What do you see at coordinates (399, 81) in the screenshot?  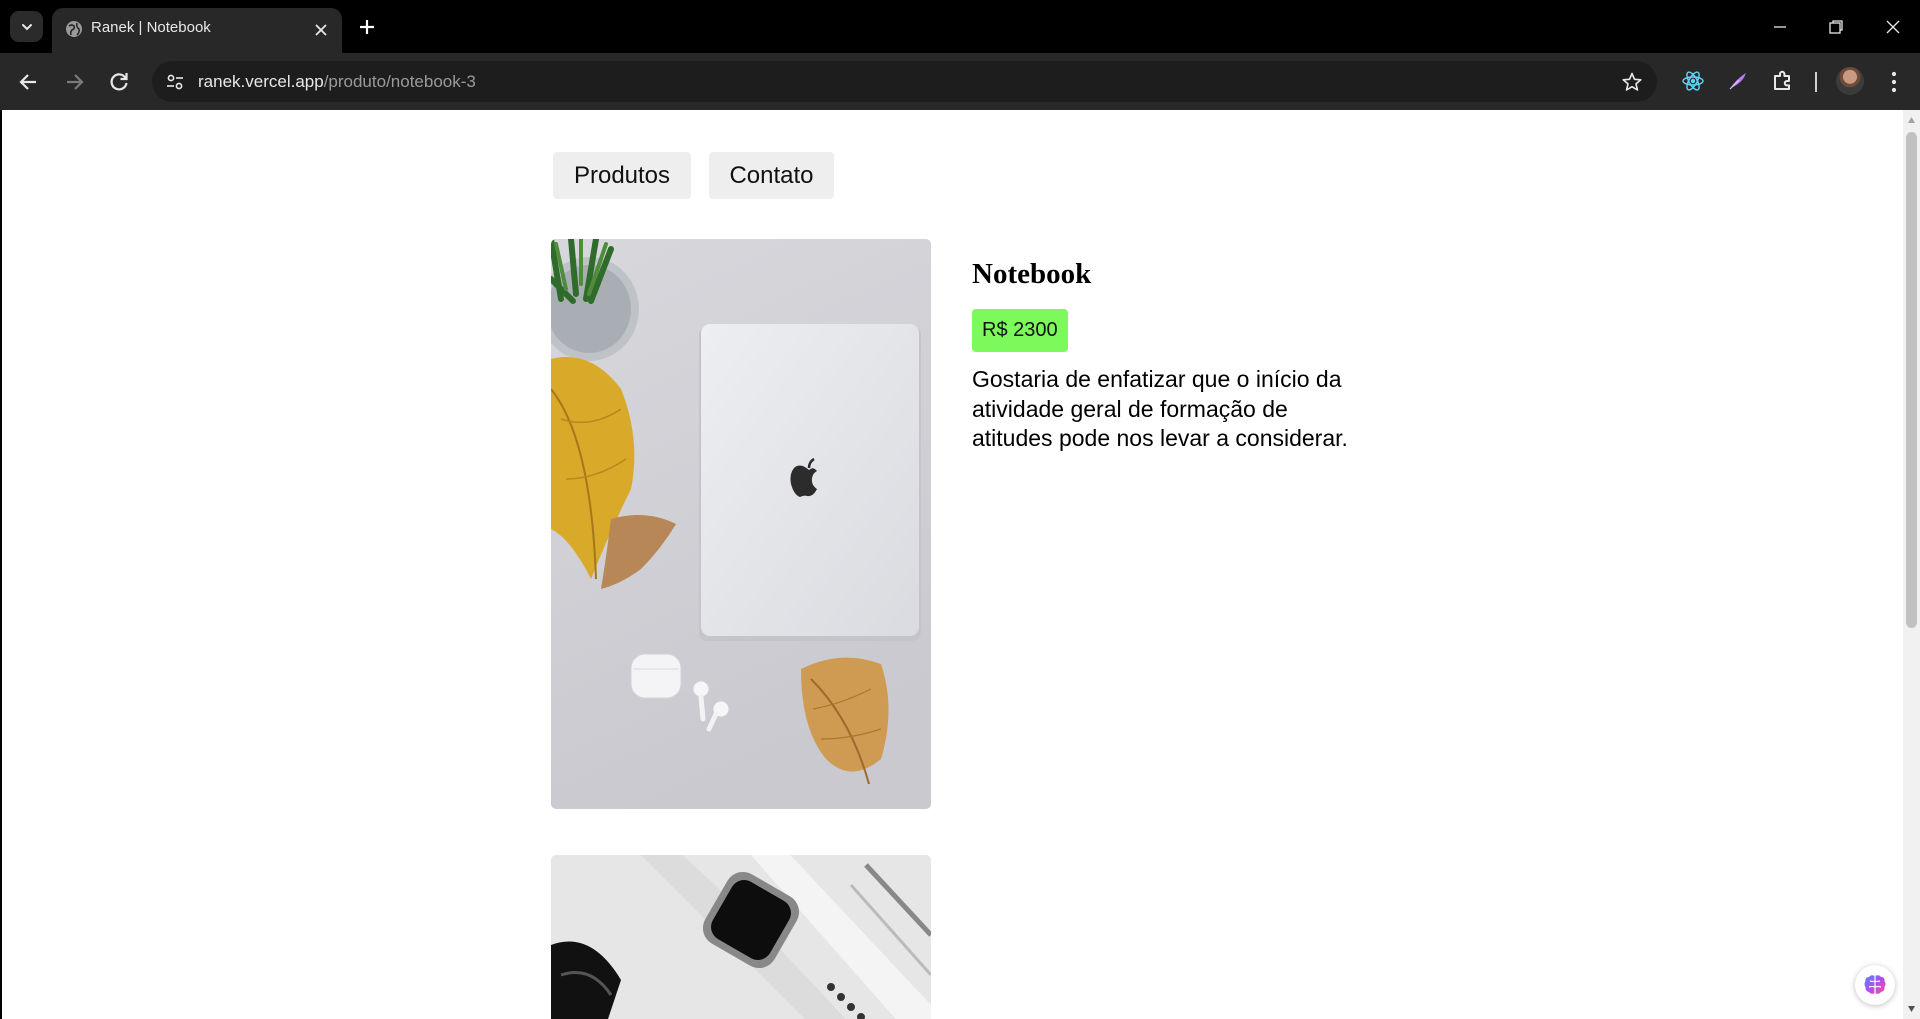 I see `url-path: /produto/notebook-3` at bounding box center [399, 81].